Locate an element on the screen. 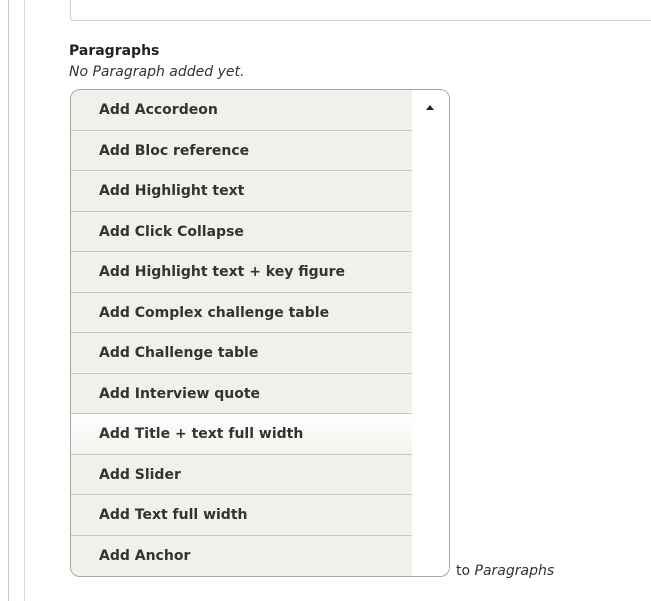 Image resolution: width=651 pixels, height=601 pixels. add-bloc-reference-button: Add Bloc reference is located at coordinates (241, 150).